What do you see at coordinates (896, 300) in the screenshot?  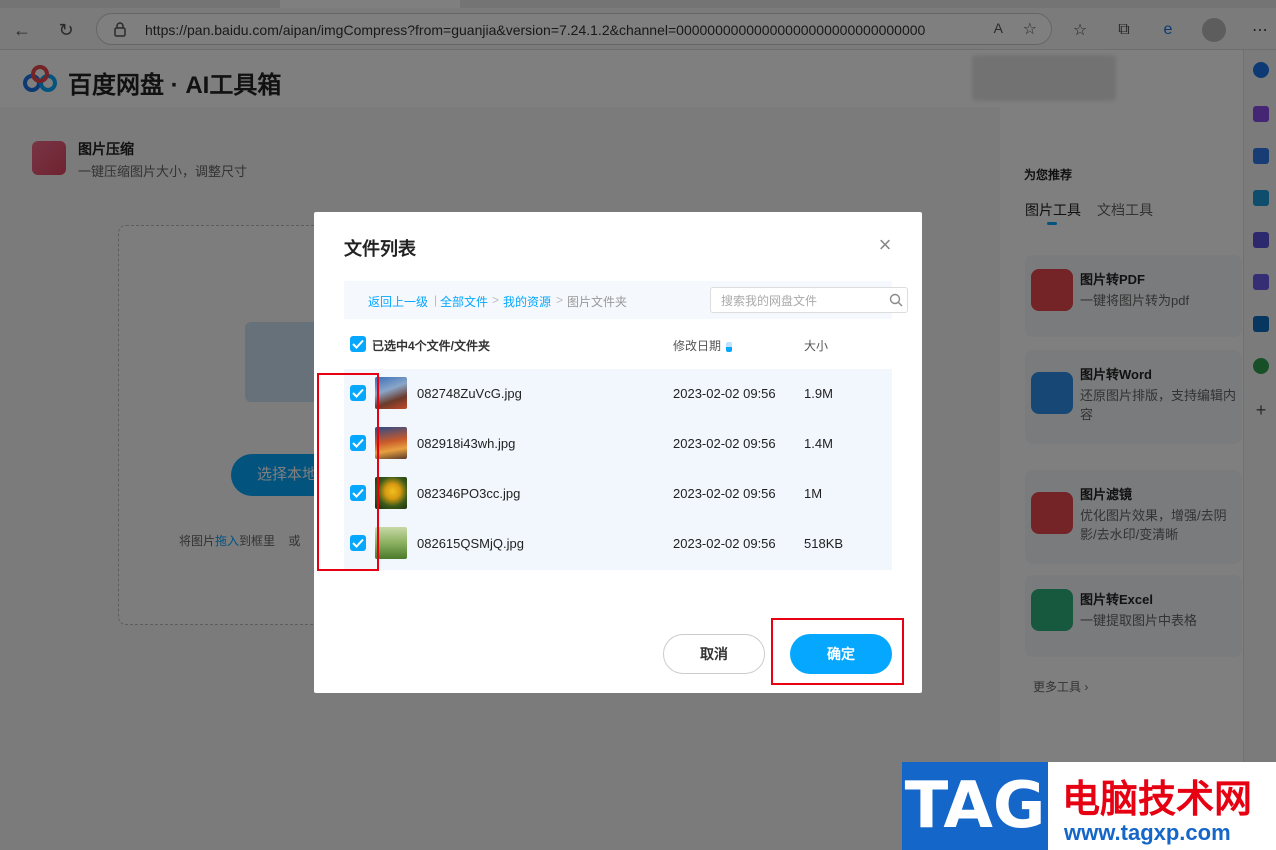 I see `search-icon` at bounding box center [896, 300].